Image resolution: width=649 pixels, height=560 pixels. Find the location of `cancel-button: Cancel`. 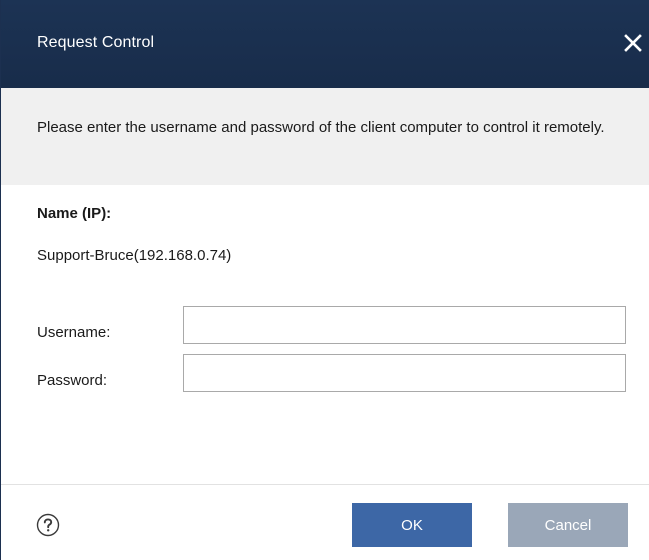

cancel-button: Cancel is located at coordinates (568, 525).